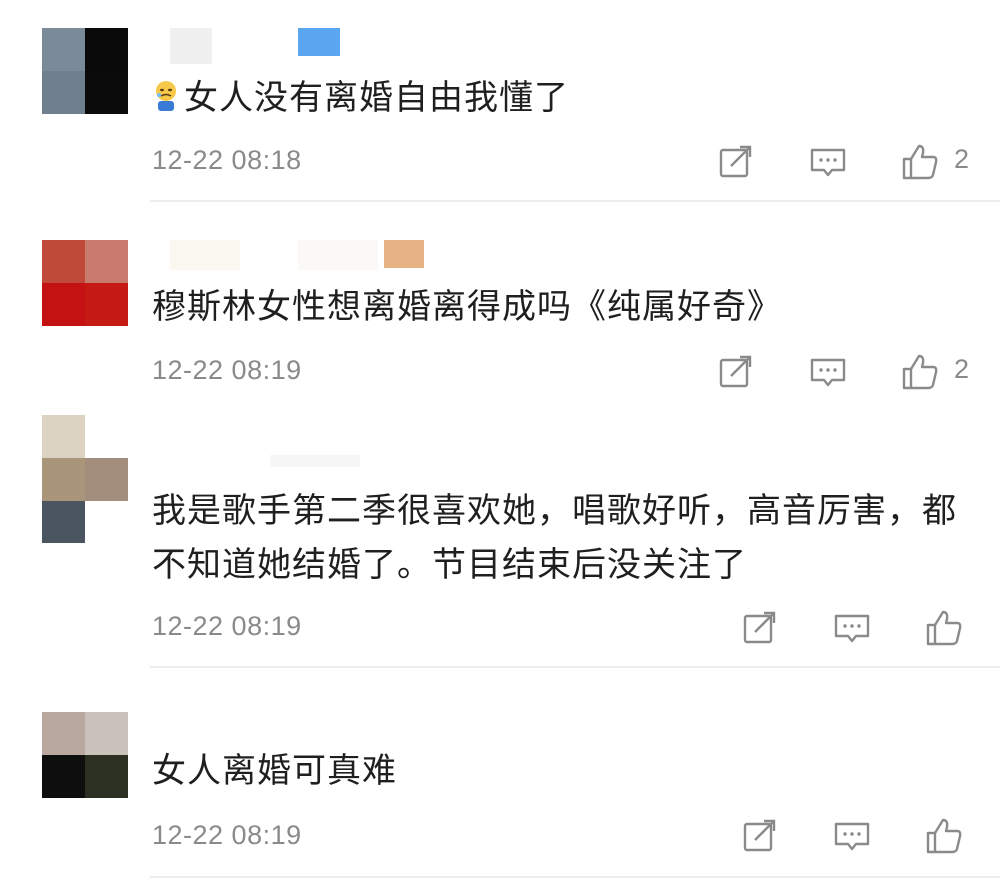 The image size is (1000, 881). Describe the element at coordinates (274, 771) in the screenshot. I see `comment-text: 女人离婚可真难` at that location.